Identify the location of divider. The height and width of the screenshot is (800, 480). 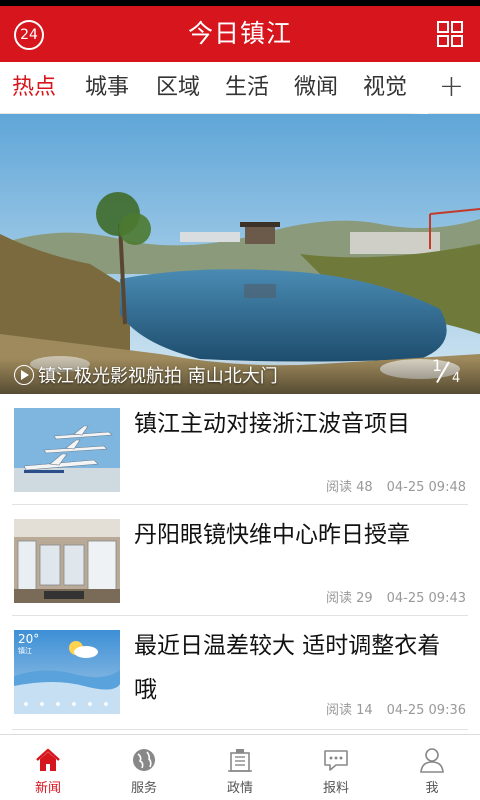
(240, 729).